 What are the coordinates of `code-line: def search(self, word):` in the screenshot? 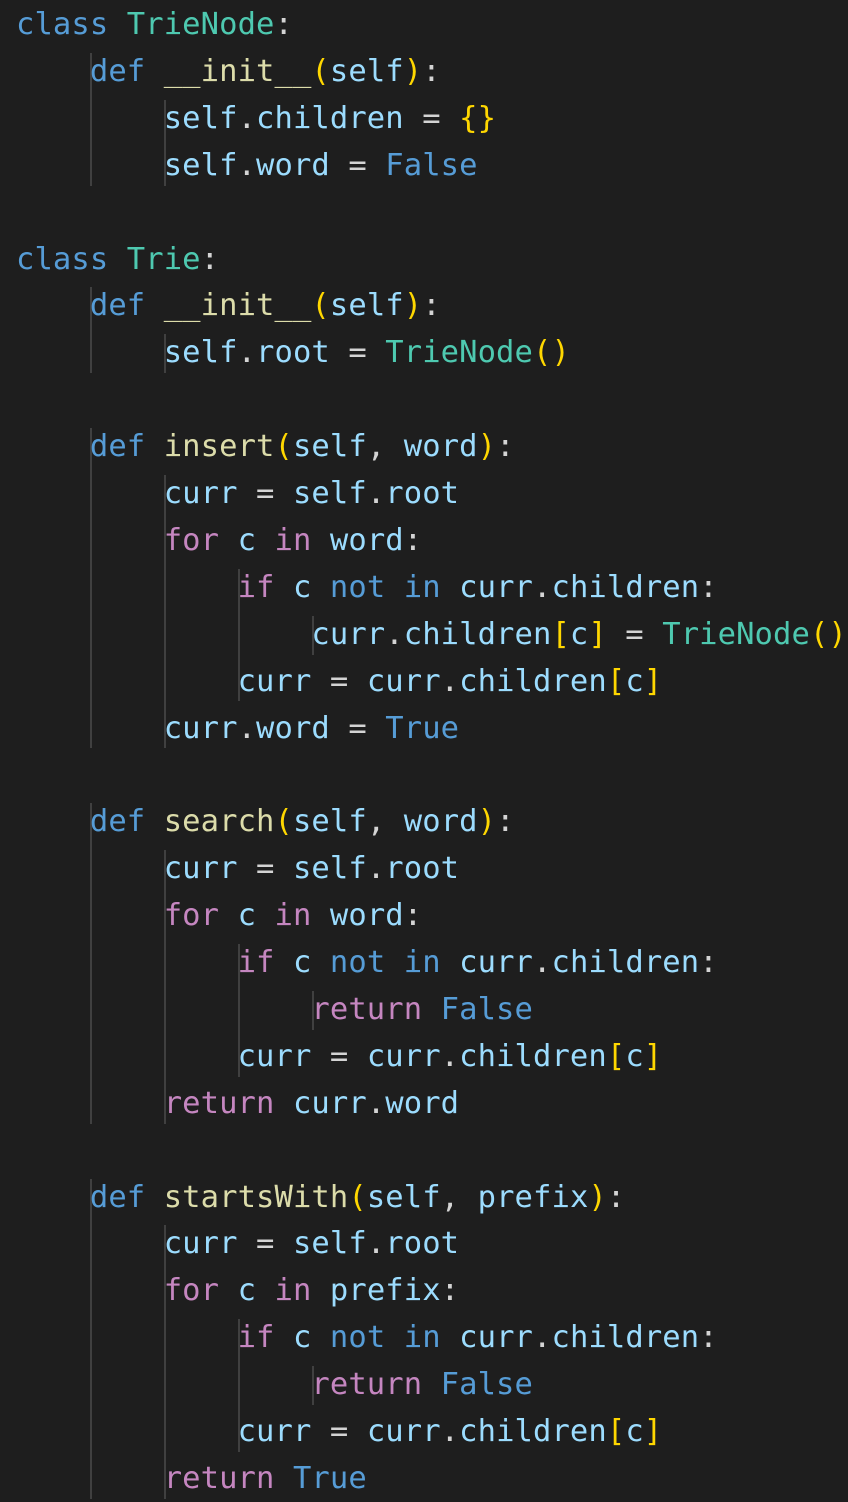 It's located at (265, 822).